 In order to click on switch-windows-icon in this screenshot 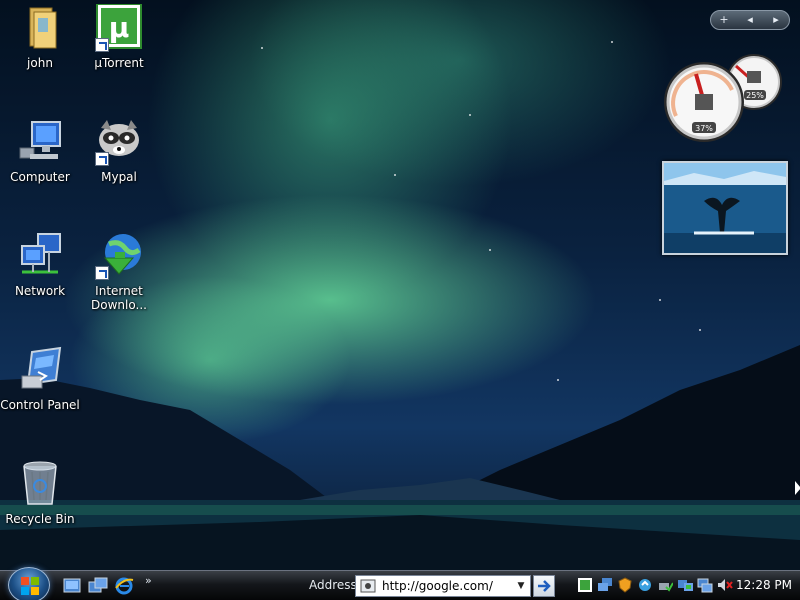, I will do `click(98, 586)`.